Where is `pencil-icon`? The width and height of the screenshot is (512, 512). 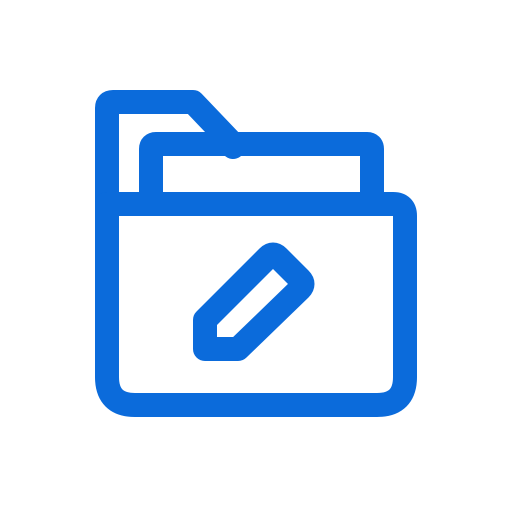 pencil-icon is located at coordinates (254, 301).